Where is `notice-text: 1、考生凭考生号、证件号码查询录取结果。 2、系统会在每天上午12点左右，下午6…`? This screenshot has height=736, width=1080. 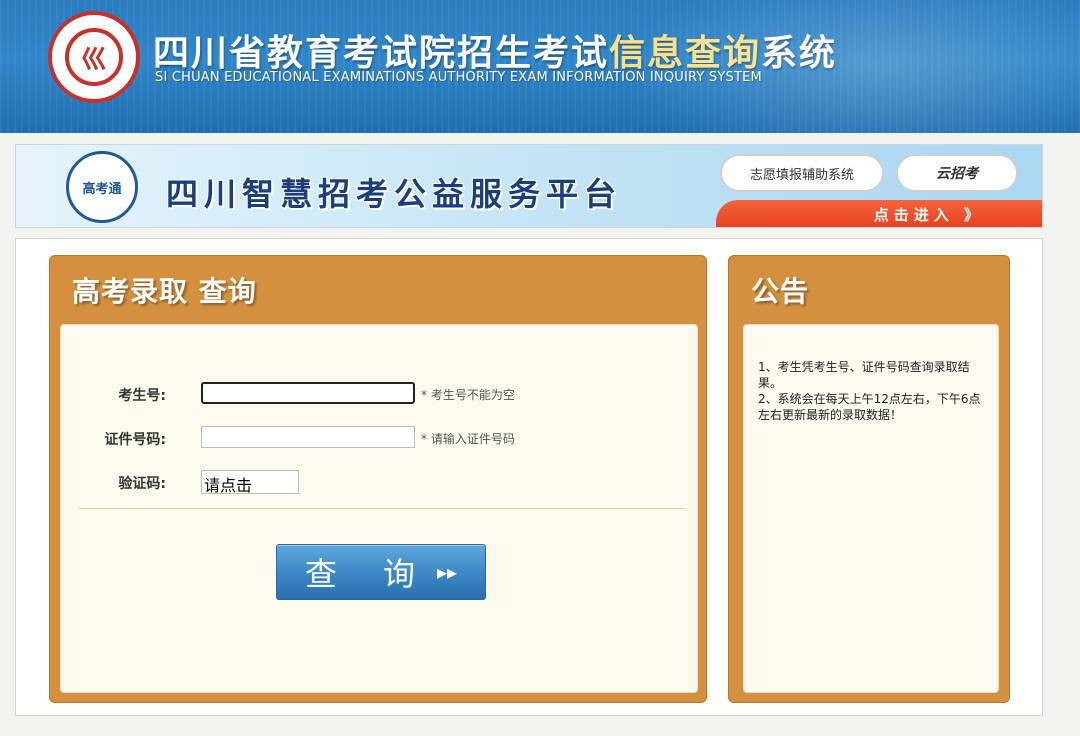 notice-text: 1、考生凭考生号、证件号码查询录取结果。 2、系统会在每天上午12点左右，下午6… is located at coordinates (873, 391).